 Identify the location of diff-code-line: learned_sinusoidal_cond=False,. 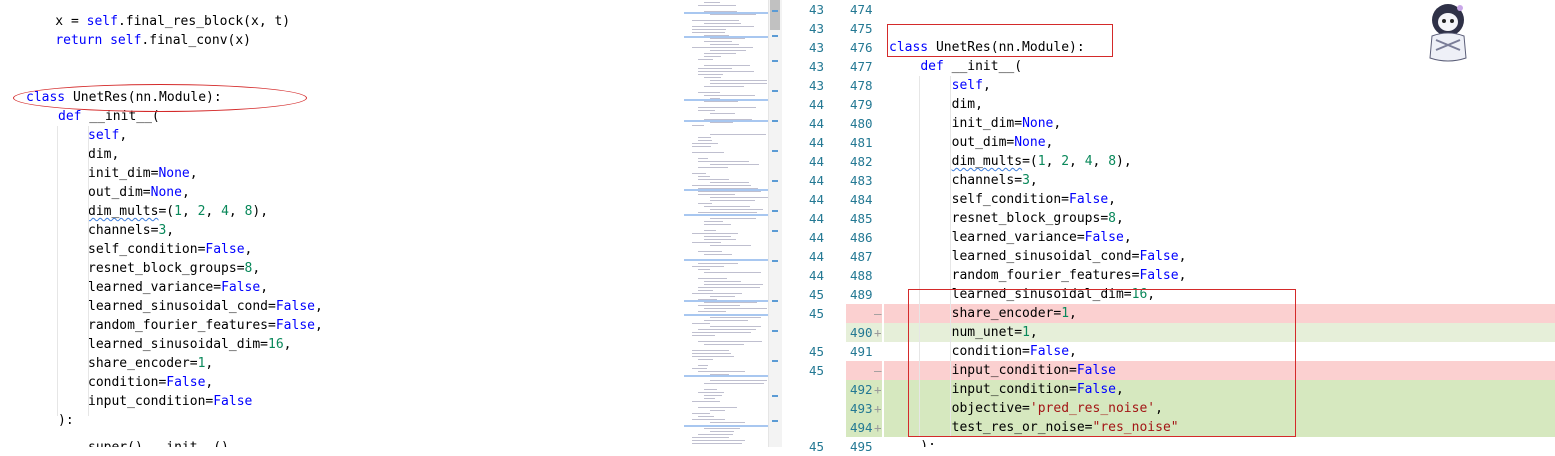
(1038, 256).